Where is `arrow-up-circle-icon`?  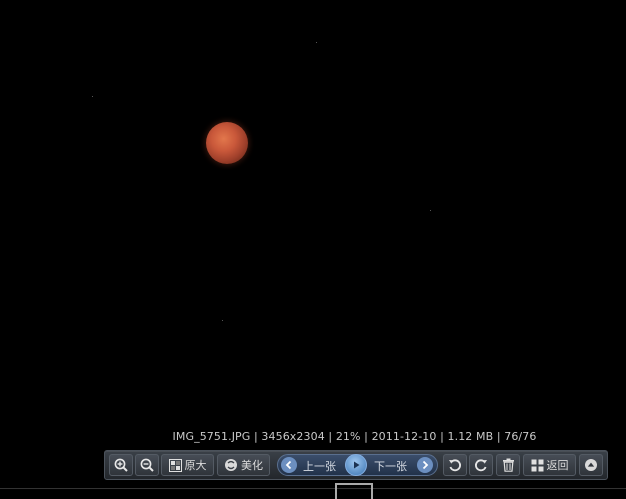
arrow-up-circle-icon is located at coordinates (591, 465).